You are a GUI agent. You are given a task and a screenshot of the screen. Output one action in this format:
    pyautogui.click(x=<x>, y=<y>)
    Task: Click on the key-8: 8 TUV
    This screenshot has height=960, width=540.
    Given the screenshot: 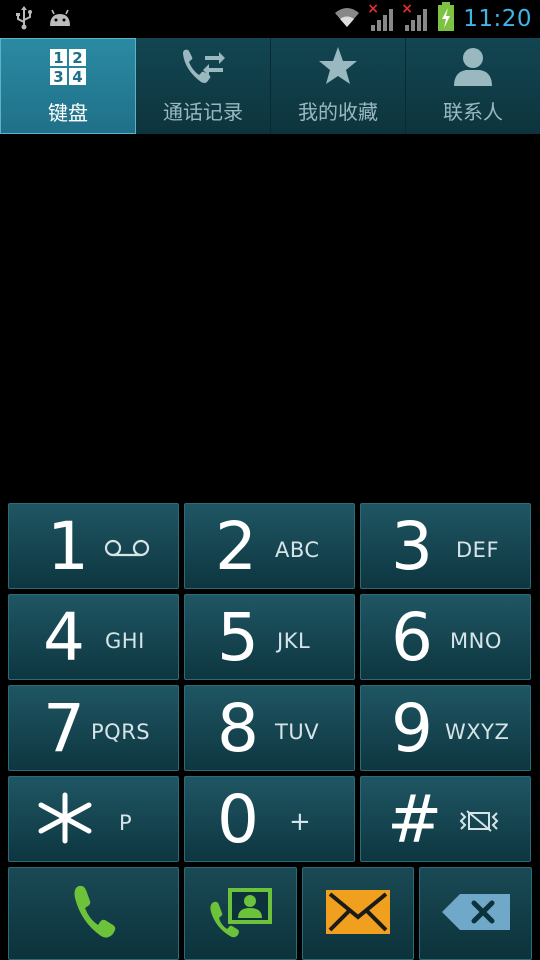 What is the action you would take?
    pyautogui.click(x=269, y=728)
    